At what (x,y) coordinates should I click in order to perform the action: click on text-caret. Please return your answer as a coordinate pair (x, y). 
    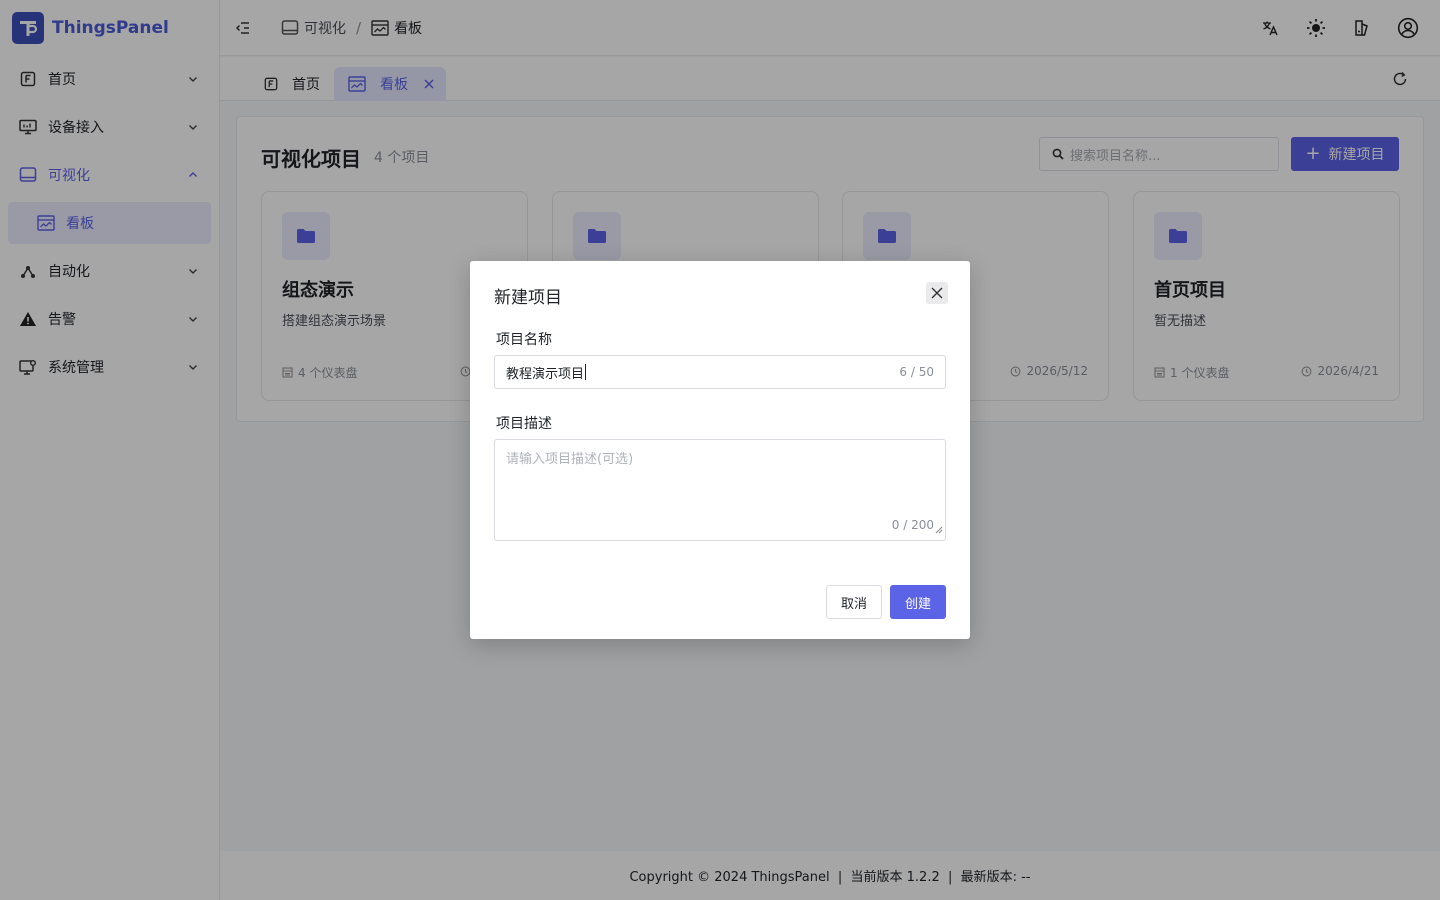
    Looking at the image, I should click on (586, 372).